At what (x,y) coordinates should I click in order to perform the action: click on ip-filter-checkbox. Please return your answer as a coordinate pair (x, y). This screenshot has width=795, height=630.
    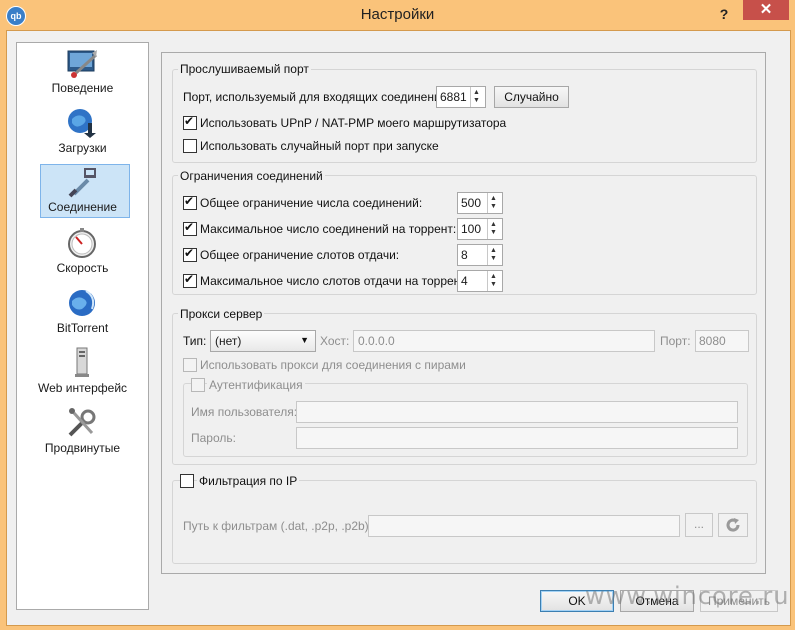
    Looking at the image, I should click on (187, 481).